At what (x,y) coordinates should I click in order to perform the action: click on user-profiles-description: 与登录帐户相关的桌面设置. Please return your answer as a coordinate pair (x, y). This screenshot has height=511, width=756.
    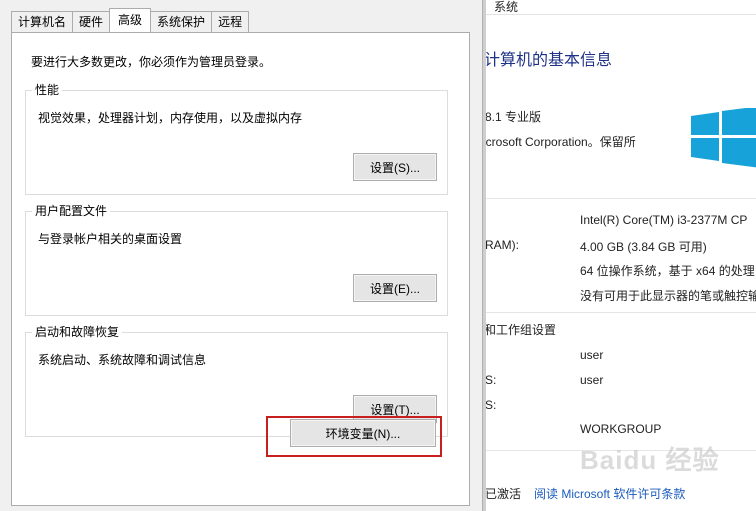
    Looking at the image, I should click on (110, 239).